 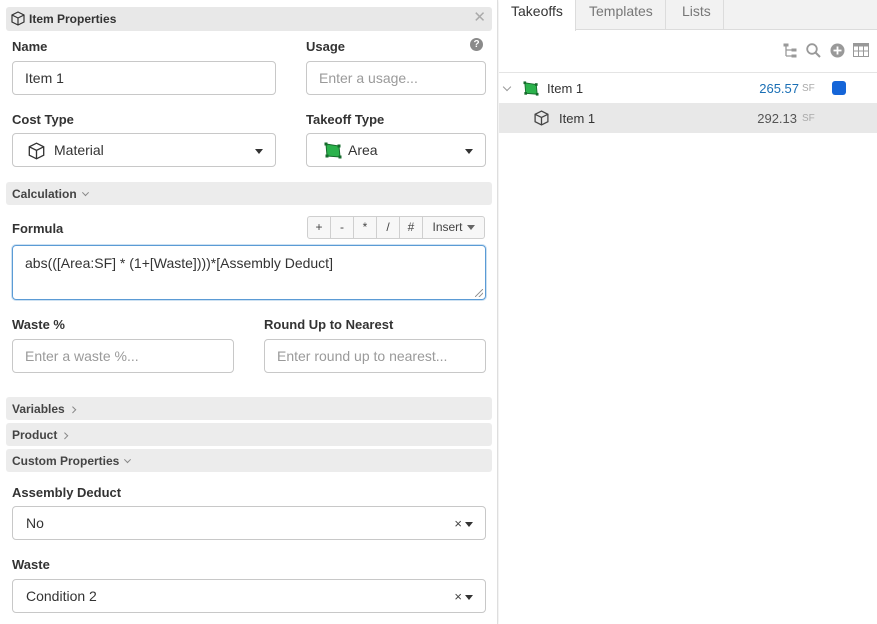 What do you see at coordinates (43, 119) in the screenshot?
I see `cost-type-label: Cost Type` at bounding box center [43, 119].